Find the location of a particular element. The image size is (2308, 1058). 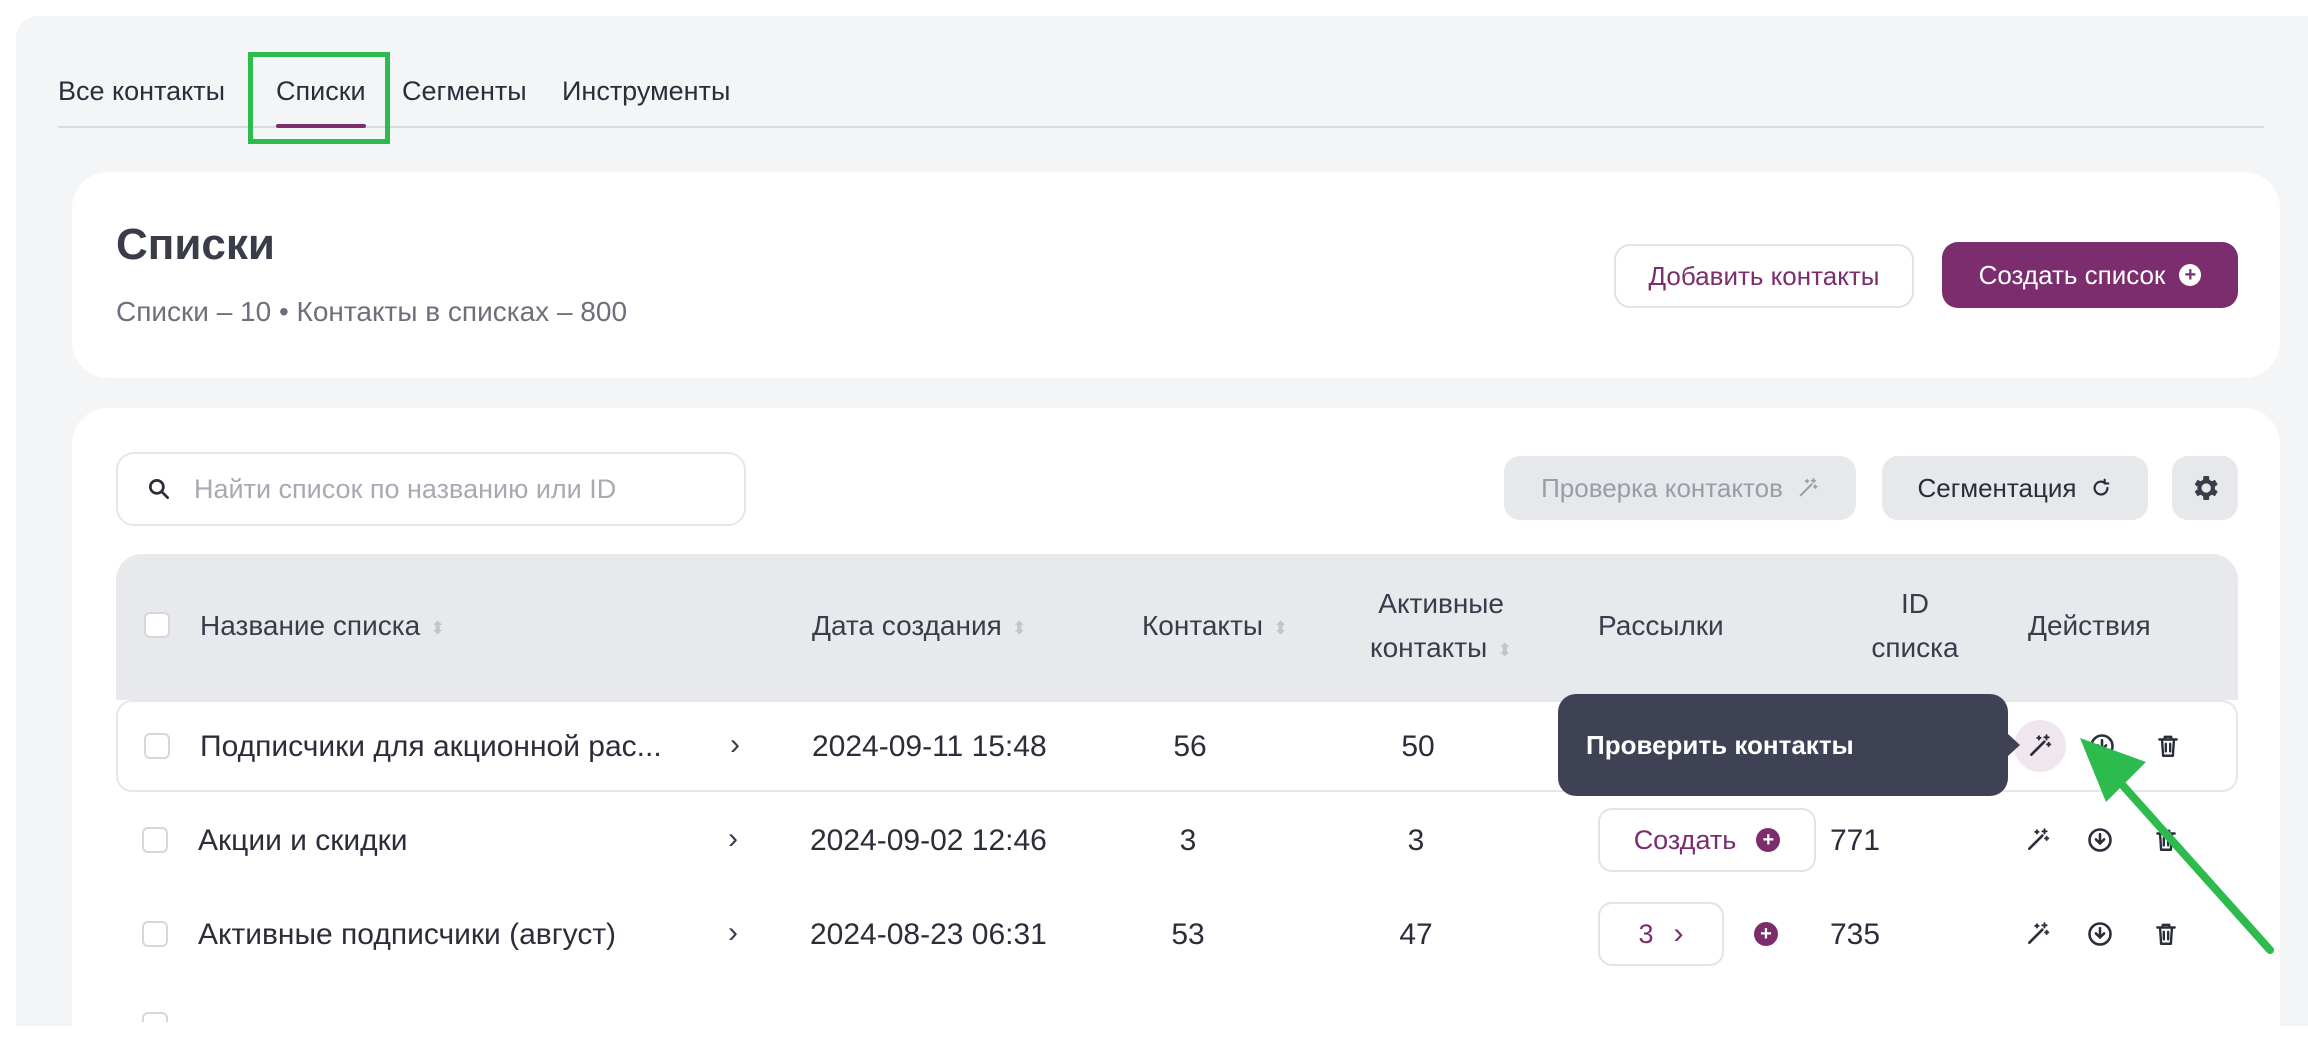

column-mailings: Рассылки is located at coordinates (1661, 625).